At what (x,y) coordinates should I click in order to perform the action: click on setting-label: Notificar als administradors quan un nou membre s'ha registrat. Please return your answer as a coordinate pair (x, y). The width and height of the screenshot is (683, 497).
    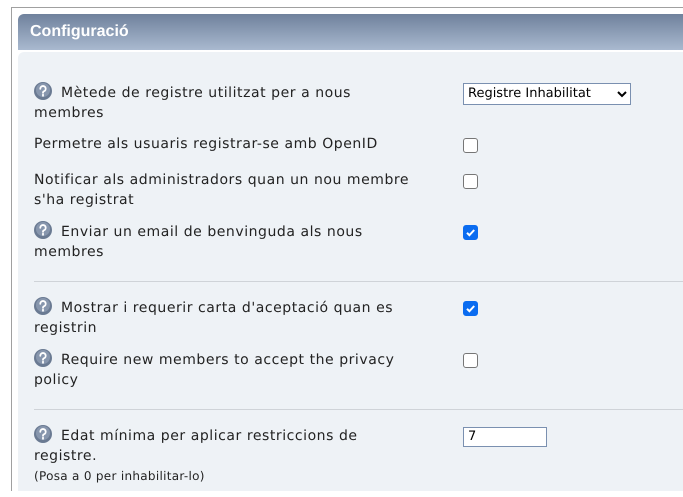
    Looking at the image, I should click on (222, 190).